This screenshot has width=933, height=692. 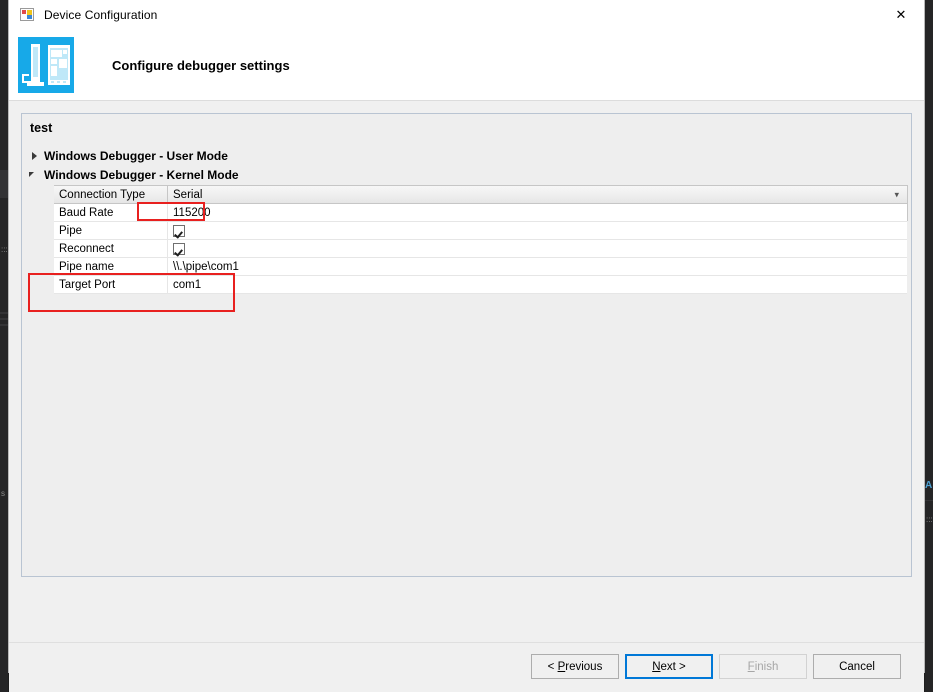 I want to click on previous-button: < Previous, so click(x=575, y=666).